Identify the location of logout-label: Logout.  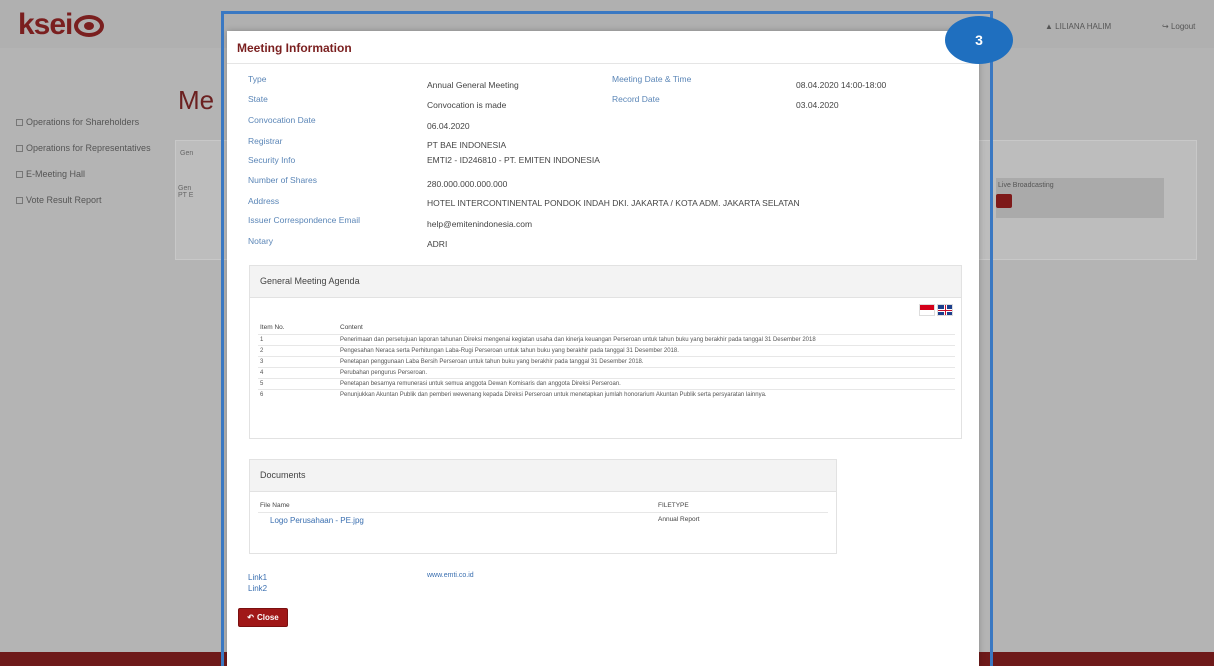
(1183, 26).